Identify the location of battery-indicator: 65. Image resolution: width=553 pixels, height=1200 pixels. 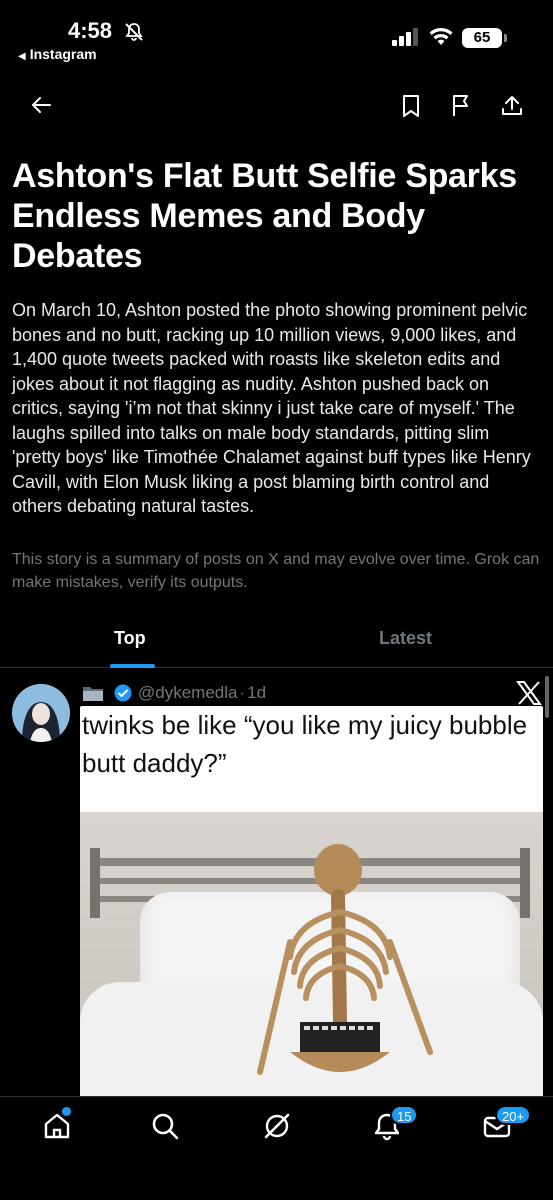
(484, 38).